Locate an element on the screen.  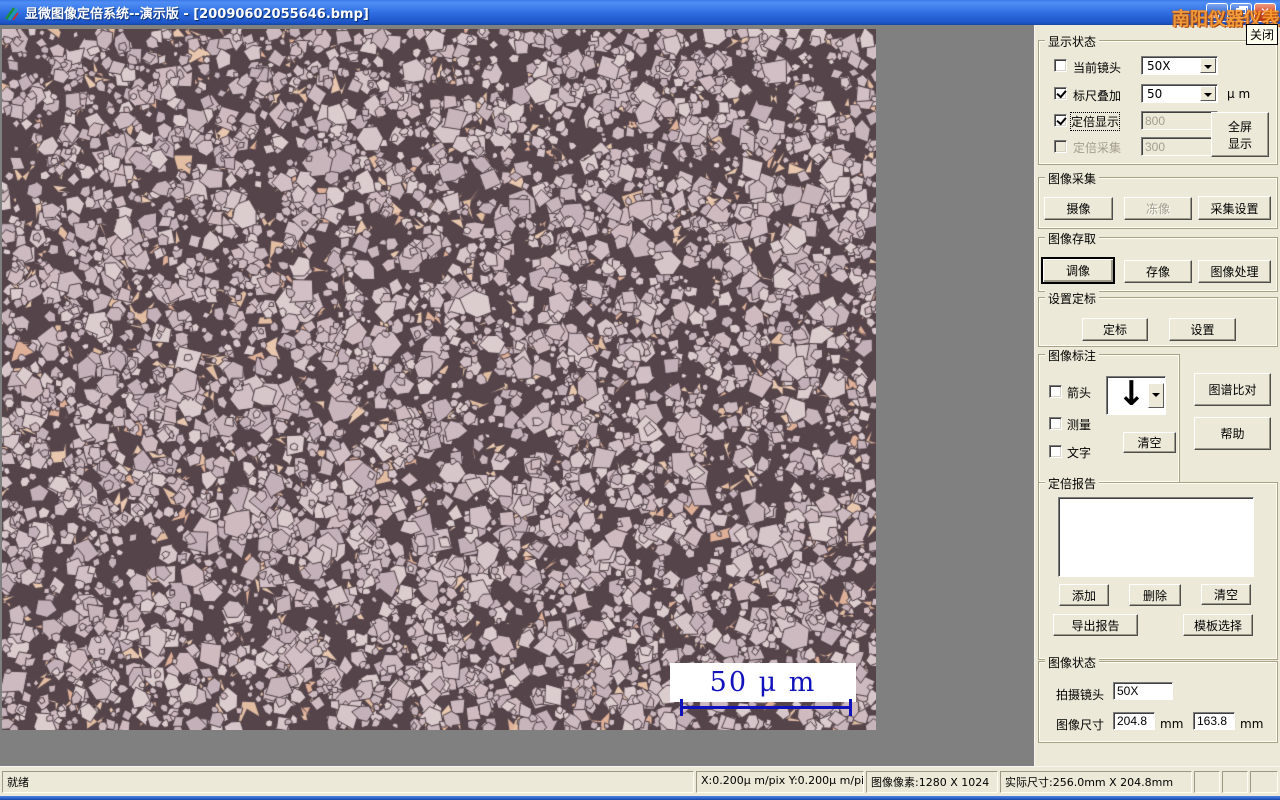
save-image-button: 存像 is located at coordinates (1158, 271).